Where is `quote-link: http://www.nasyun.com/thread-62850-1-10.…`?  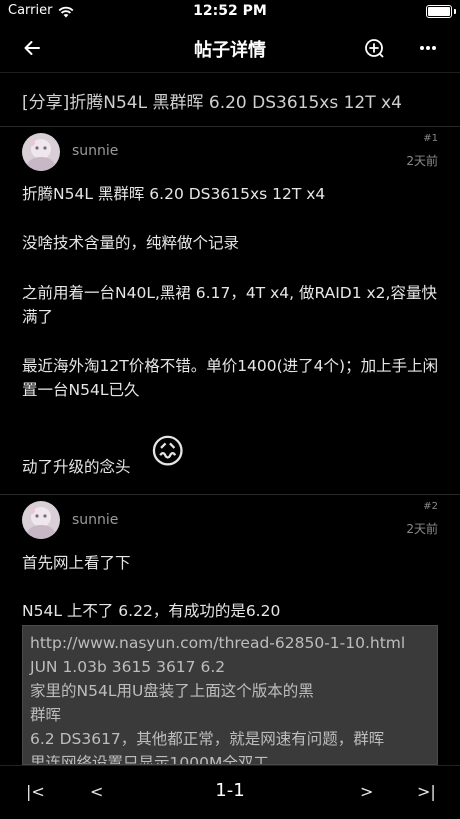
quote-link: http://www.nasyun.com/thread-62850-1-10.… is located at coordinates (230, 643).